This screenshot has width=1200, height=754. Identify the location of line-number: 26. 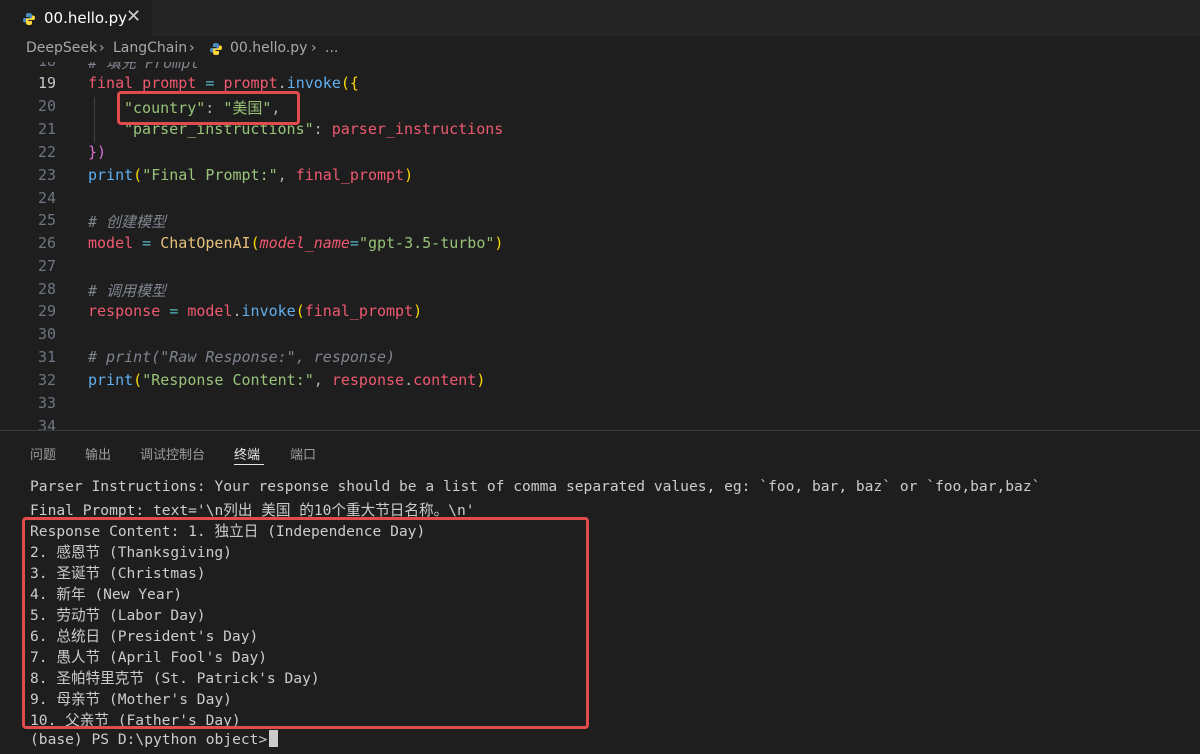
(46, 243).